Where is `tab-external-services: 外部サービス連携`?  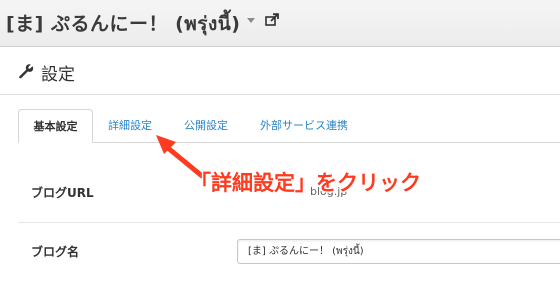 tab-external-services: 外部サービス連携 is located at coordinates (304, 126).